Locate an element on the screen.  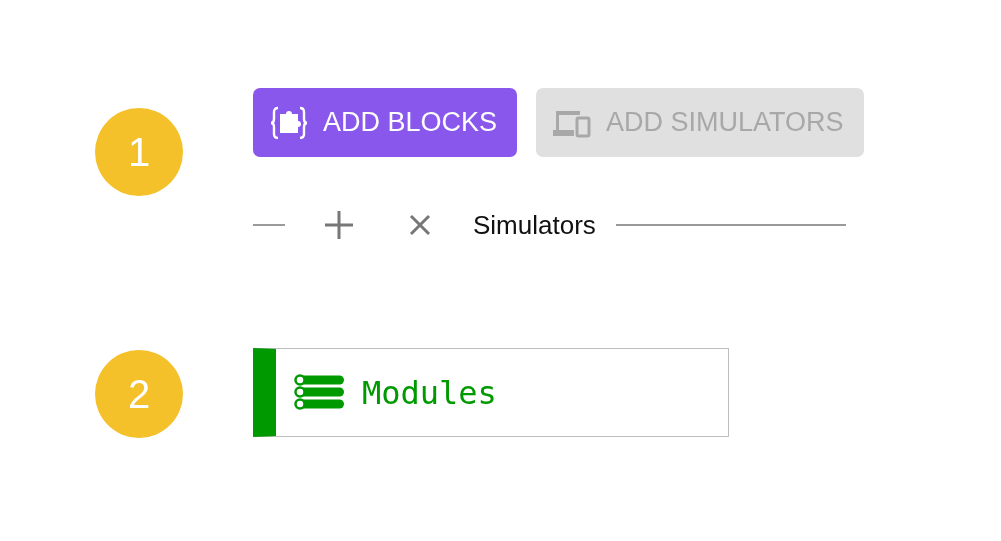
add-button: ADD BLOCKS is located at coordinates (385, 122).